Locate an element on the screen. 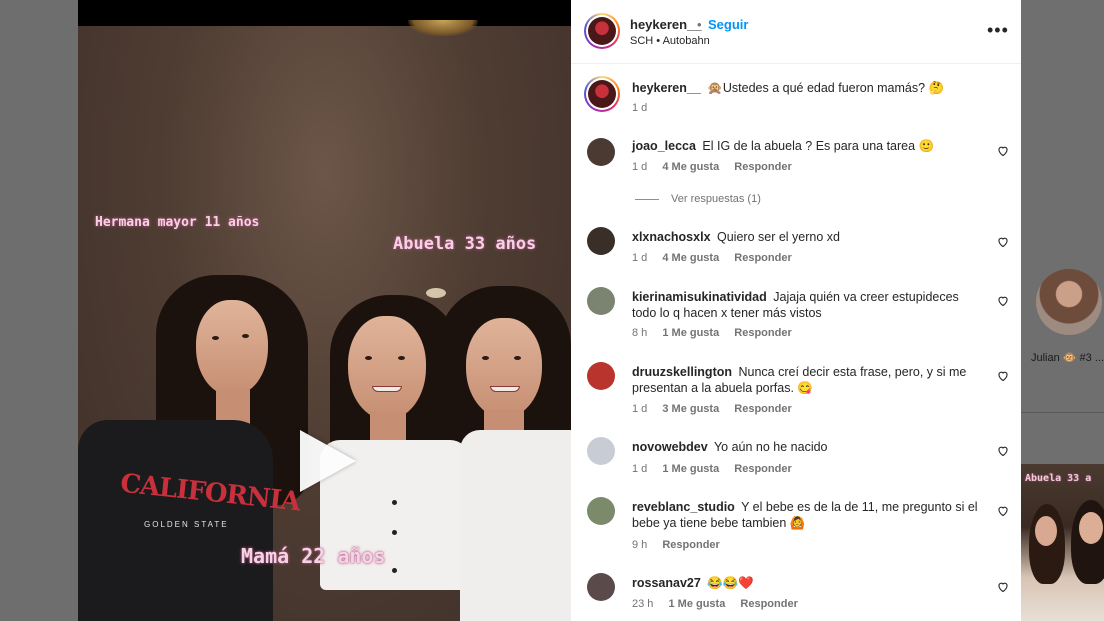  overlay-text-grandma: Abuela 33 años is located at coordinates (465, 244).